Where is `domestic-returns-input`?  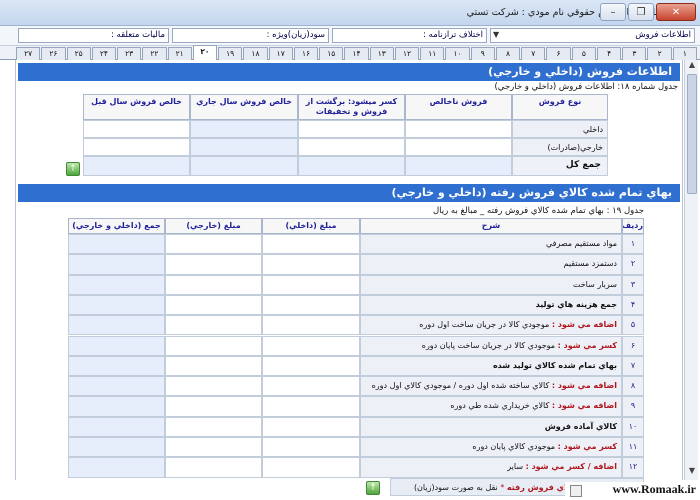 domestic-returns-input is located at coordinates (351, 129).